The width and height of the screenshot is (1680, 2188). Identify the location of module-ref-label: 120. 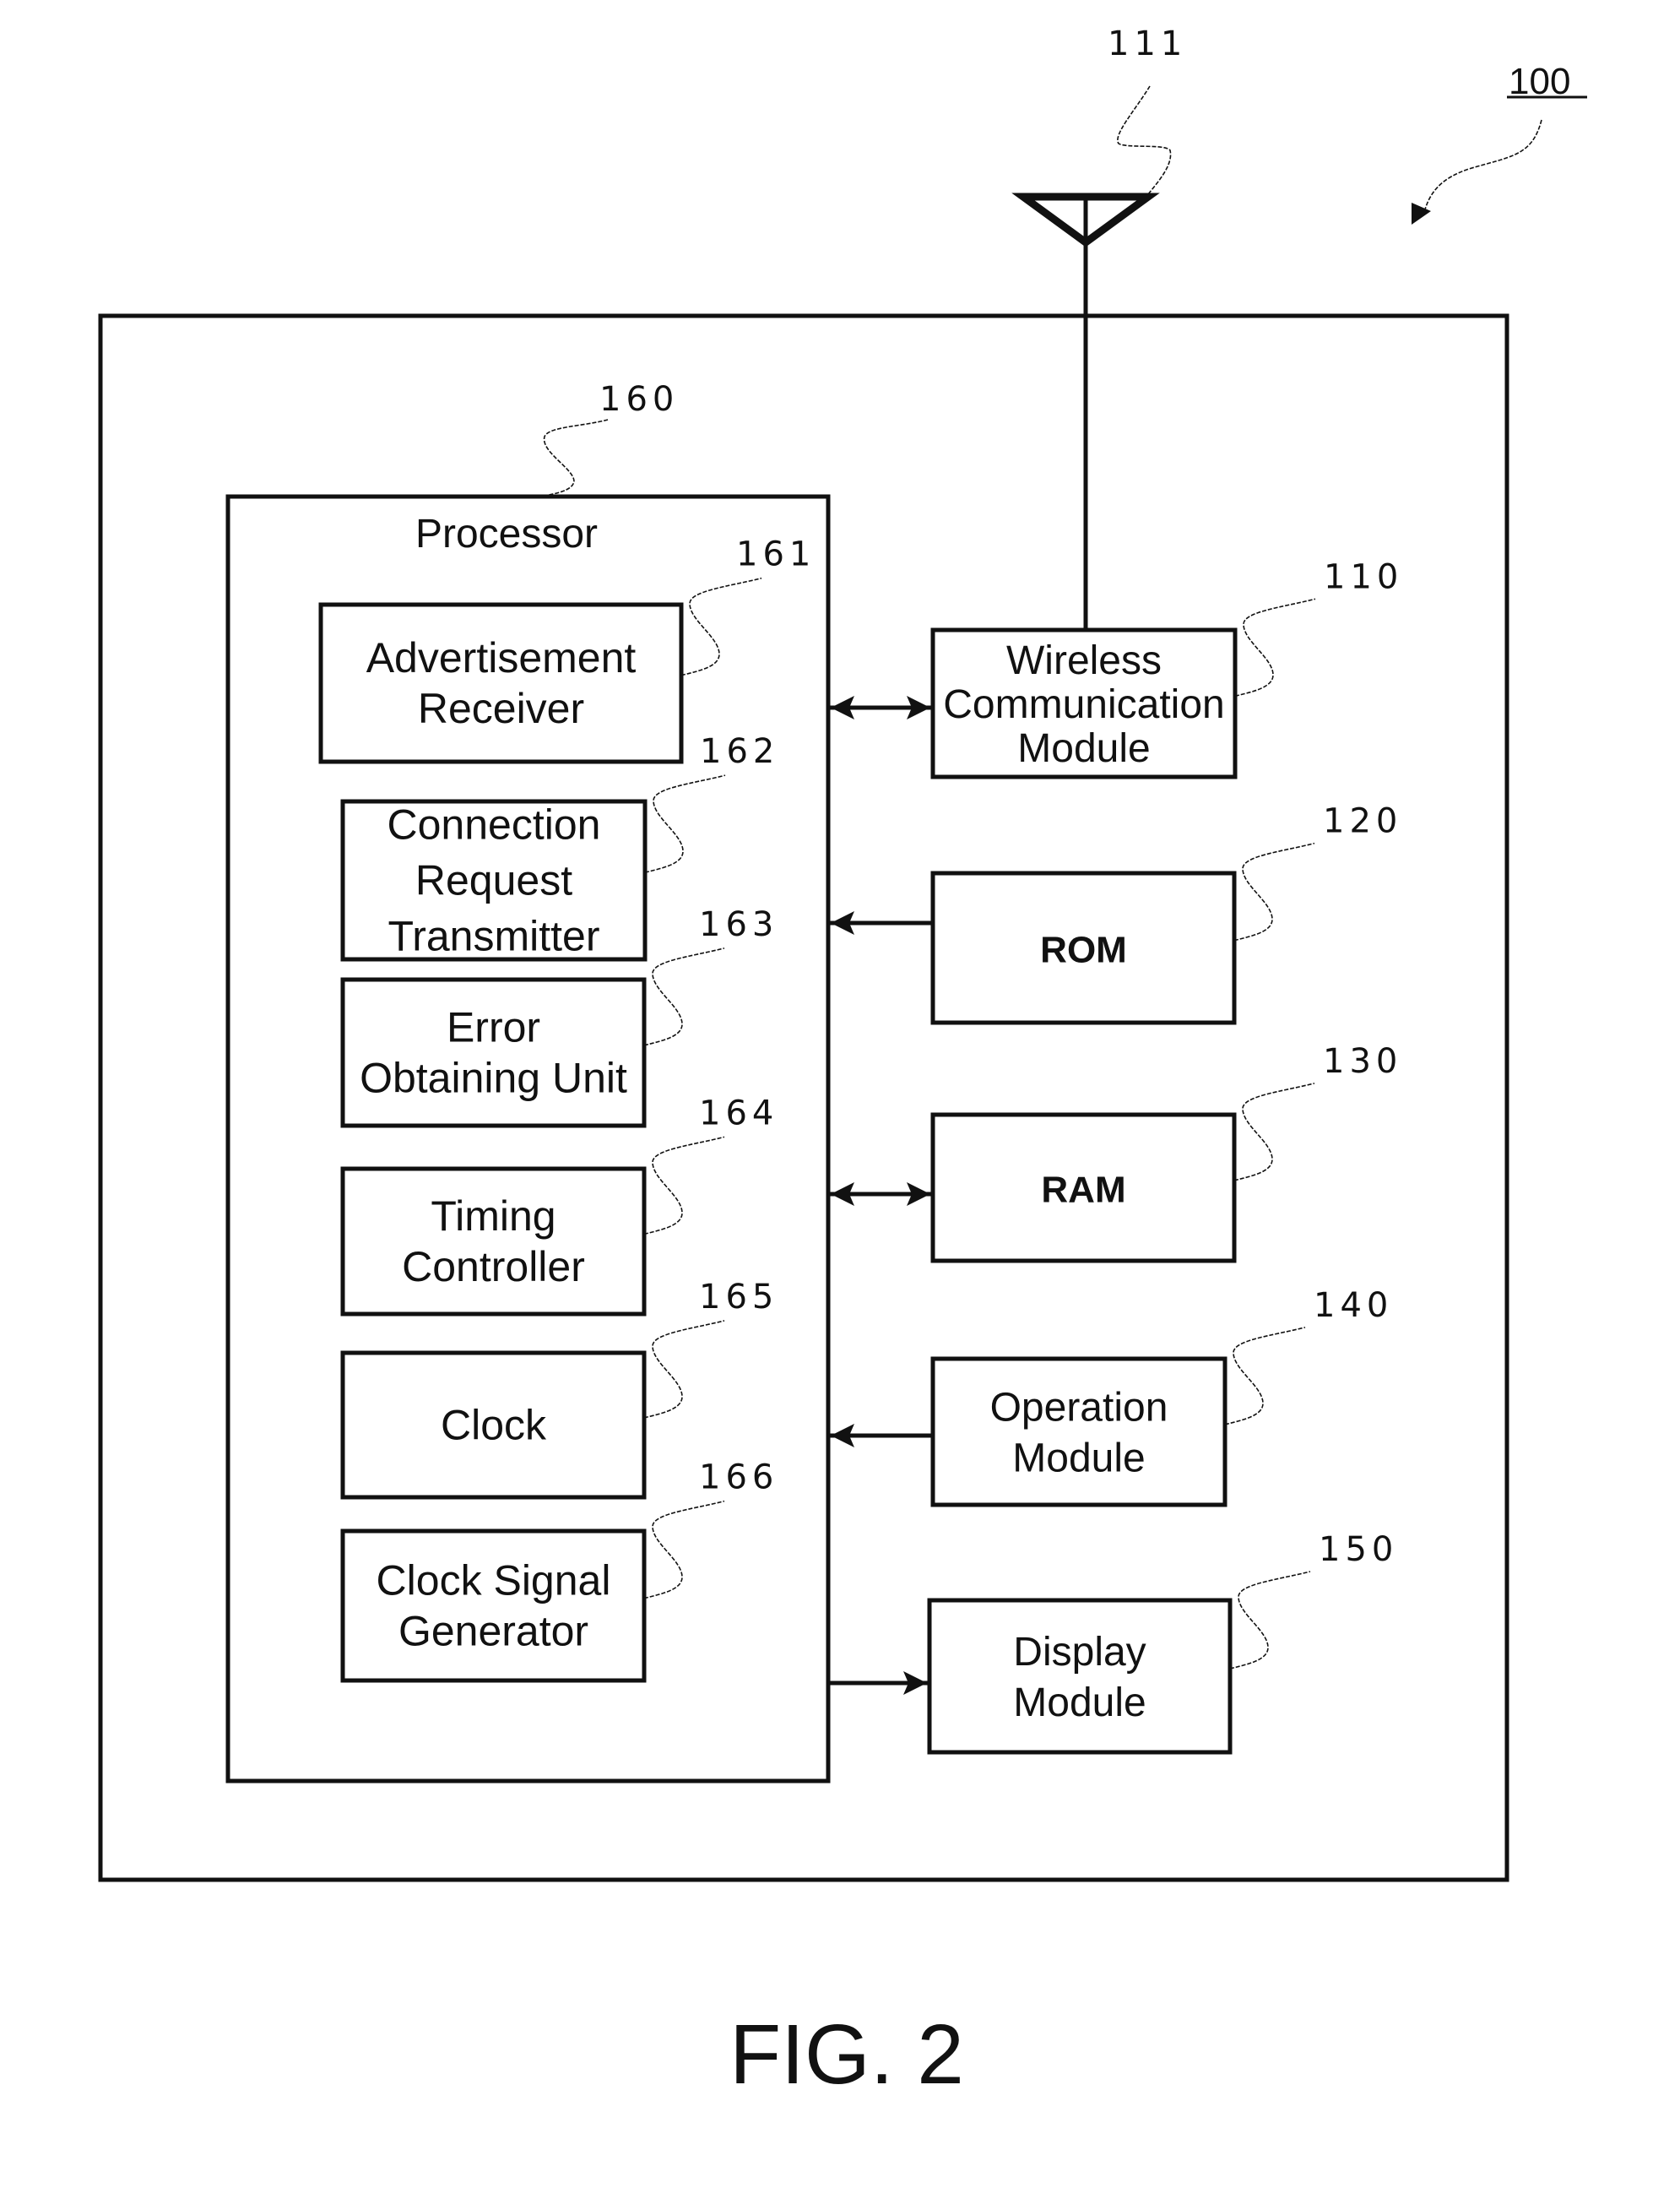
(1362, 821).